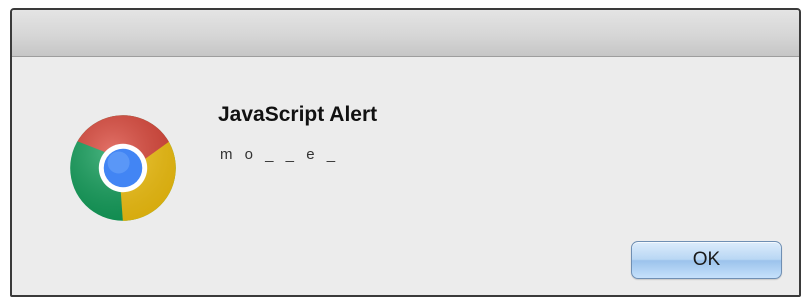 Image resolution: width=811 pixels, height=305 pixels. Describe the element at coordinates (298, 114) in the screenshot. I see `dialog-title: JavaScript Alert` at that location.